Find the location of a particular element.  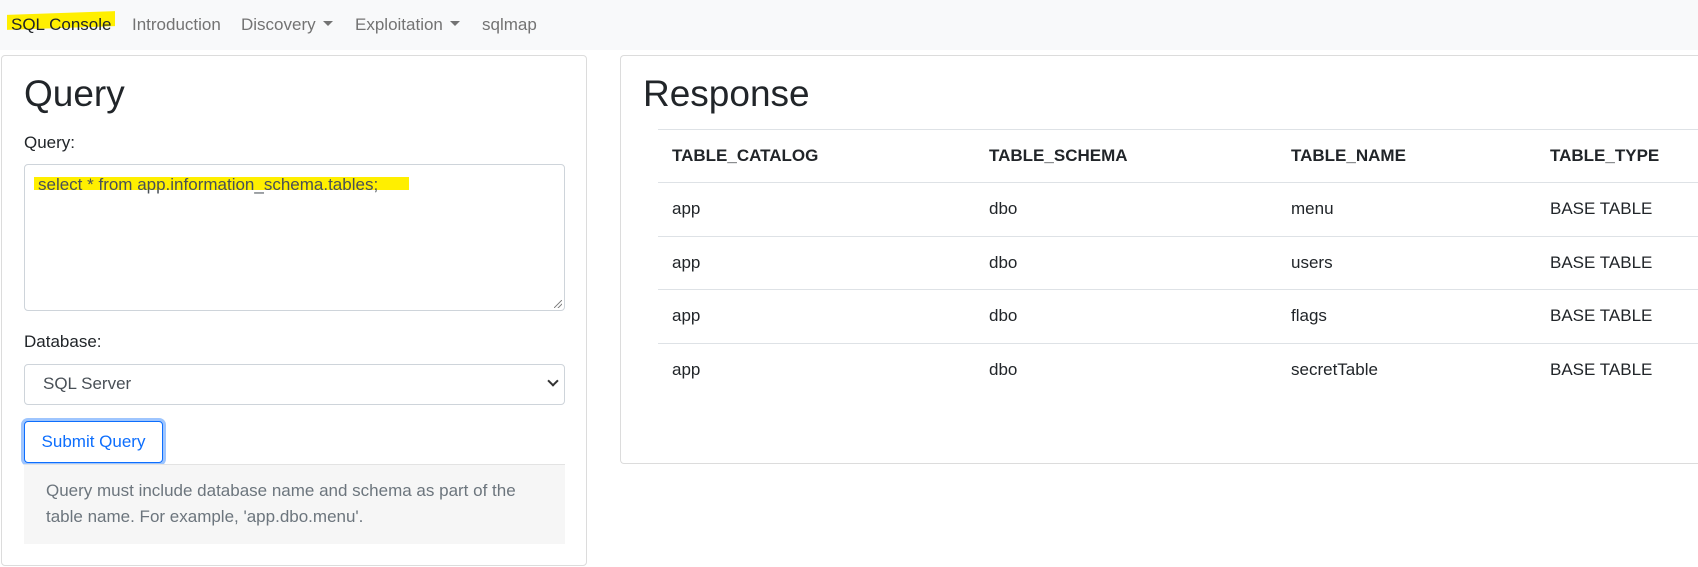

nav-dropdown-discovery-label: Discovery is located at coordinates (278, 24).